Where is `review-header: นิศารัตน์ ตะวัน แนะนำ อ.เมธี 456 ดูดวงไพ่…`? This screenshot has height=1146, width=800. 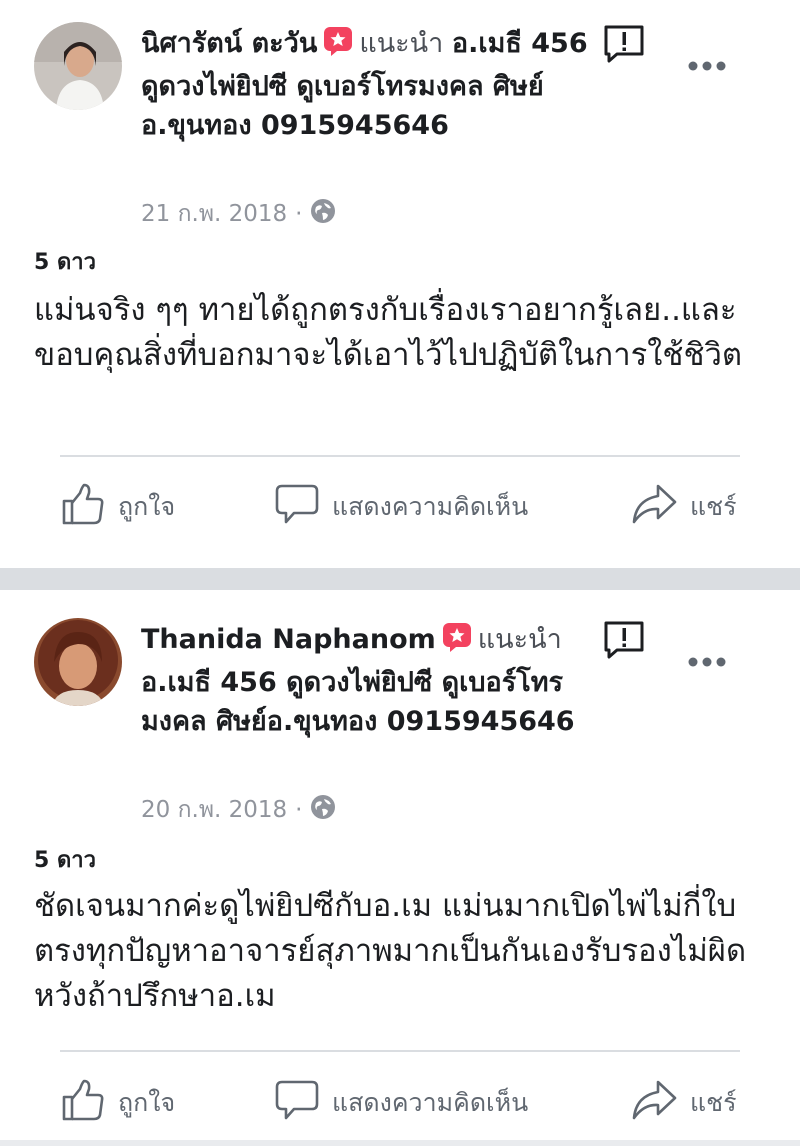
review-header: นิศารัตน์ ตะวัน แนะนำ อ.เมธี 456 ดูดวงไพ่… is located at coordinates (366, 84).